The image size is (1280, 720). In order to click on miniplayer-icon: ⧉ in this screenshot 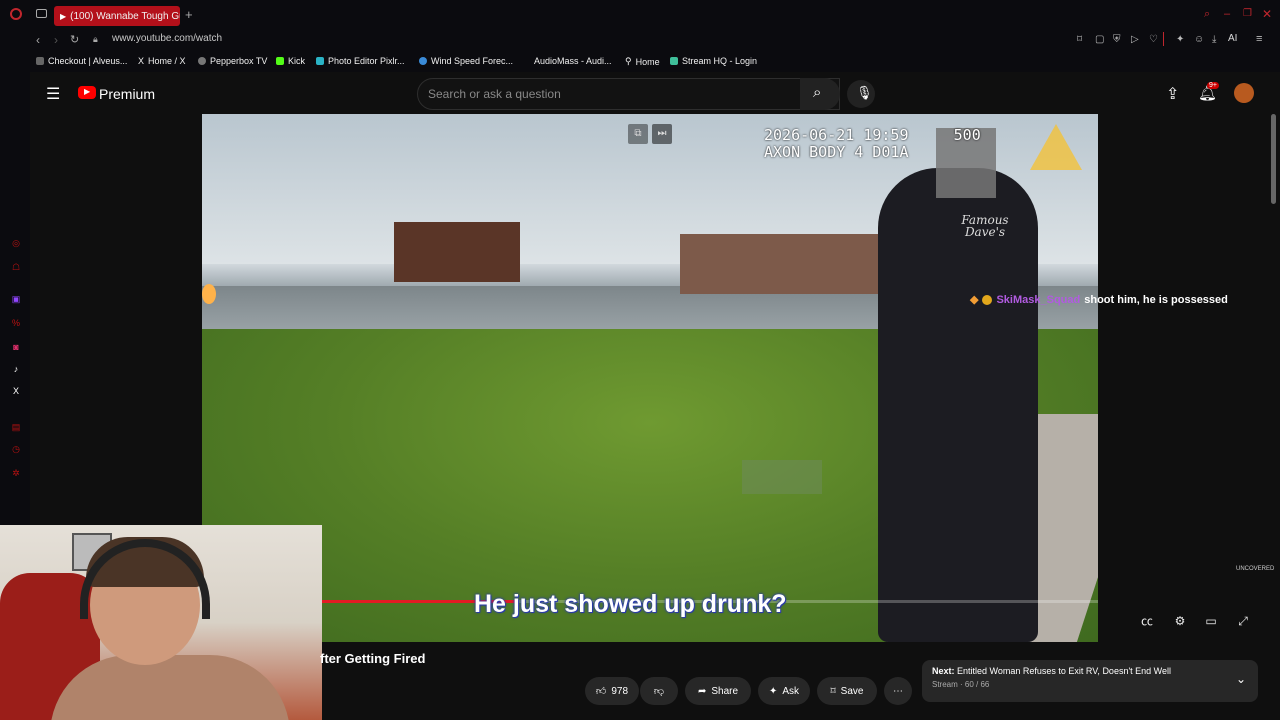, I will do `click(638, 134)`.